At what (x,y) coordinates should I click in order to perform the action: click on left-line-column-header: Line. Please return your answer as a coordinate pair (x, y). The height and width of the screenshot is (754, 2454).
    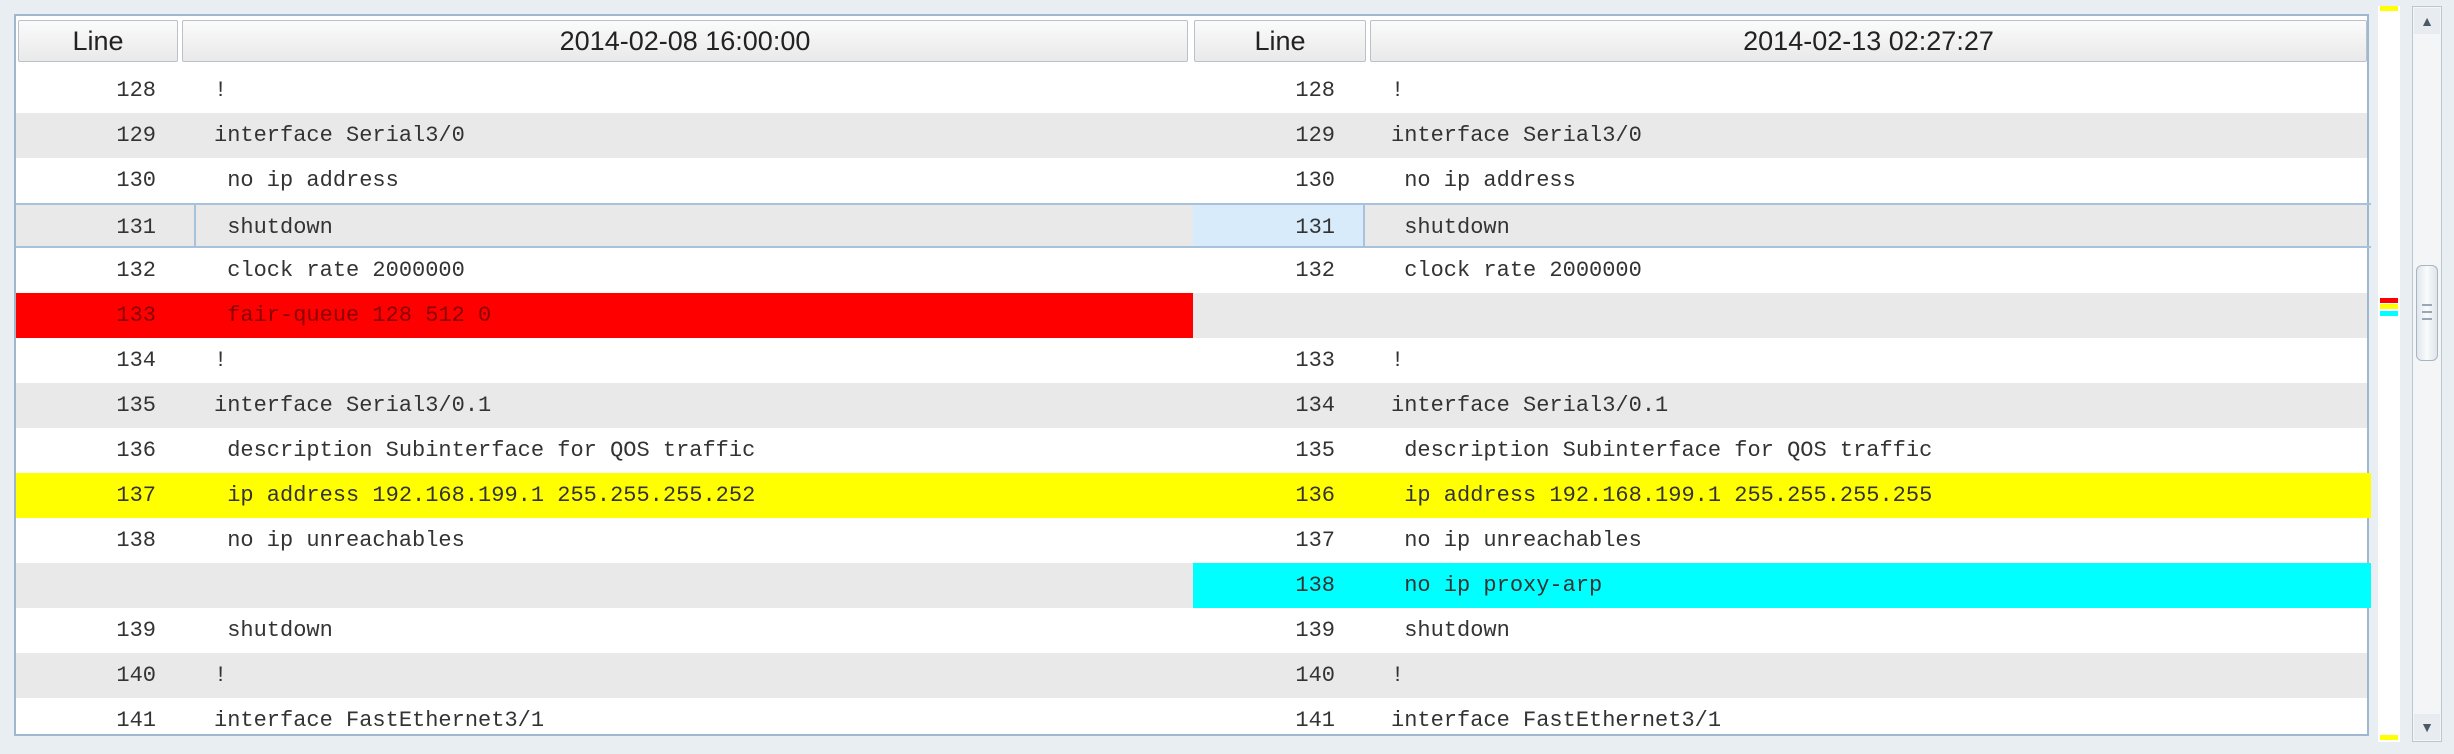
    Looking at the image, I should click on (98, 41).